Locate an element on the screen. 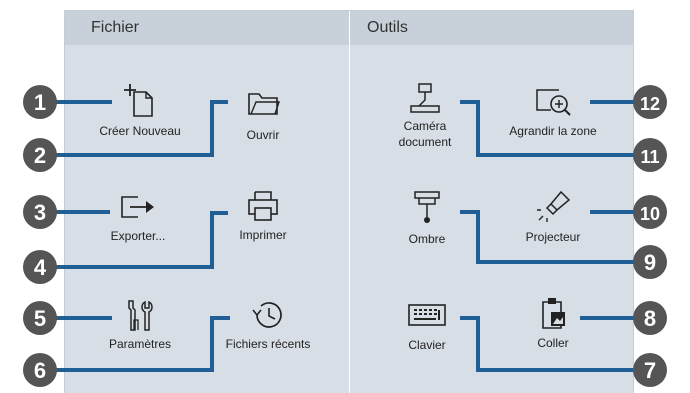 The width and height of the screenshot is (690, 393). callout-1: 1 is located at coordinates (40, 102).